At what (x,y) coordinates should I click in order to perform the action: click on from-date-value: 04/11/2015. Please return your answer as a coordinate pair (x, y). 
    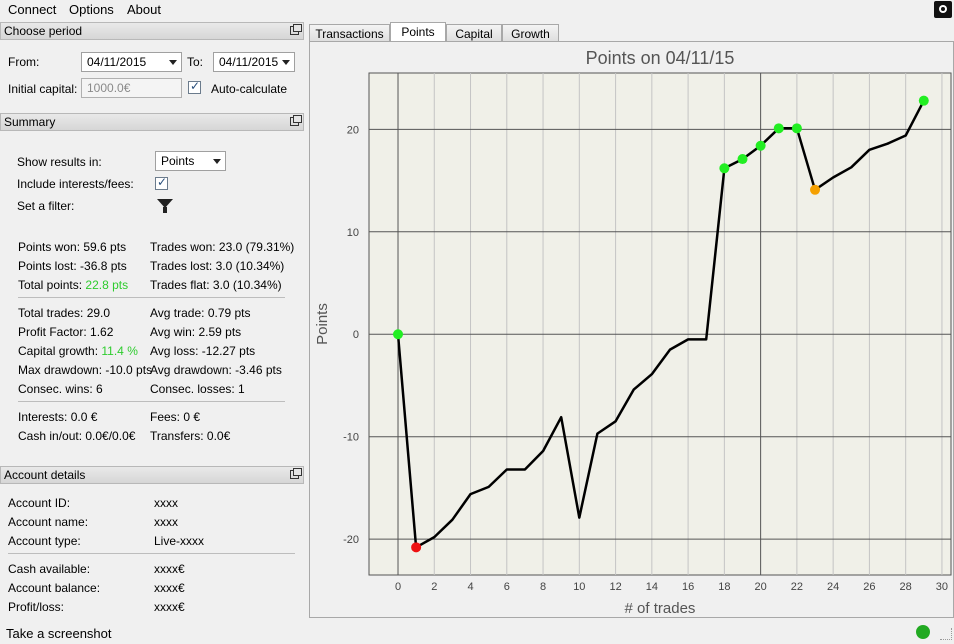
    Looking at the image, I should click on (117, 62).